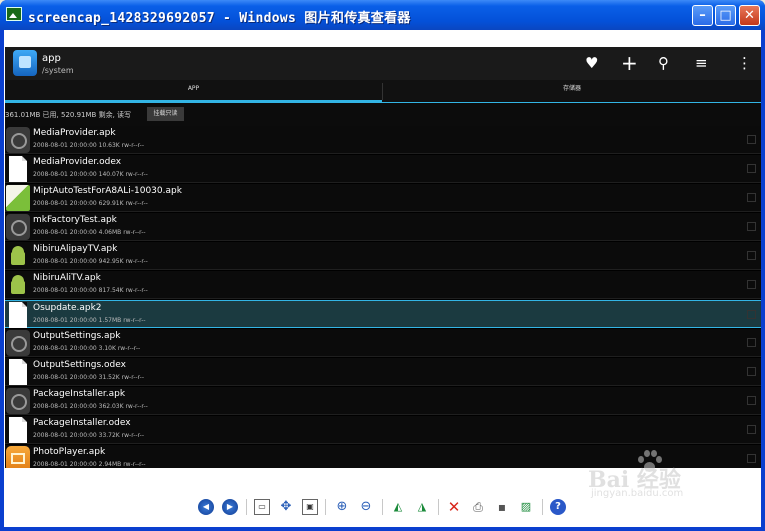  Describe the element at coordinates (87, 348) in the screenshot. I see `file-details: 2008-08-01 20:00:00 3.10K rw-r--r--` at that location.